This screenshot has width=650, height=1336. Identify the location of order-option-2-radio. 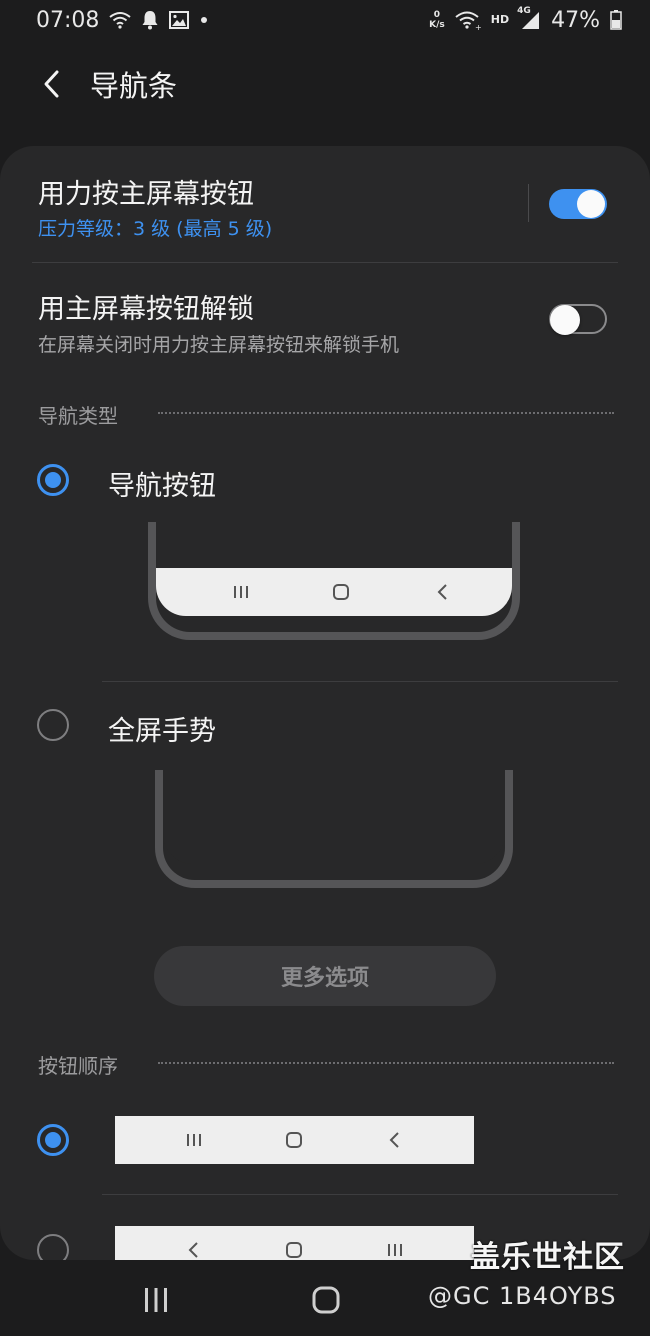
(53, 1247).